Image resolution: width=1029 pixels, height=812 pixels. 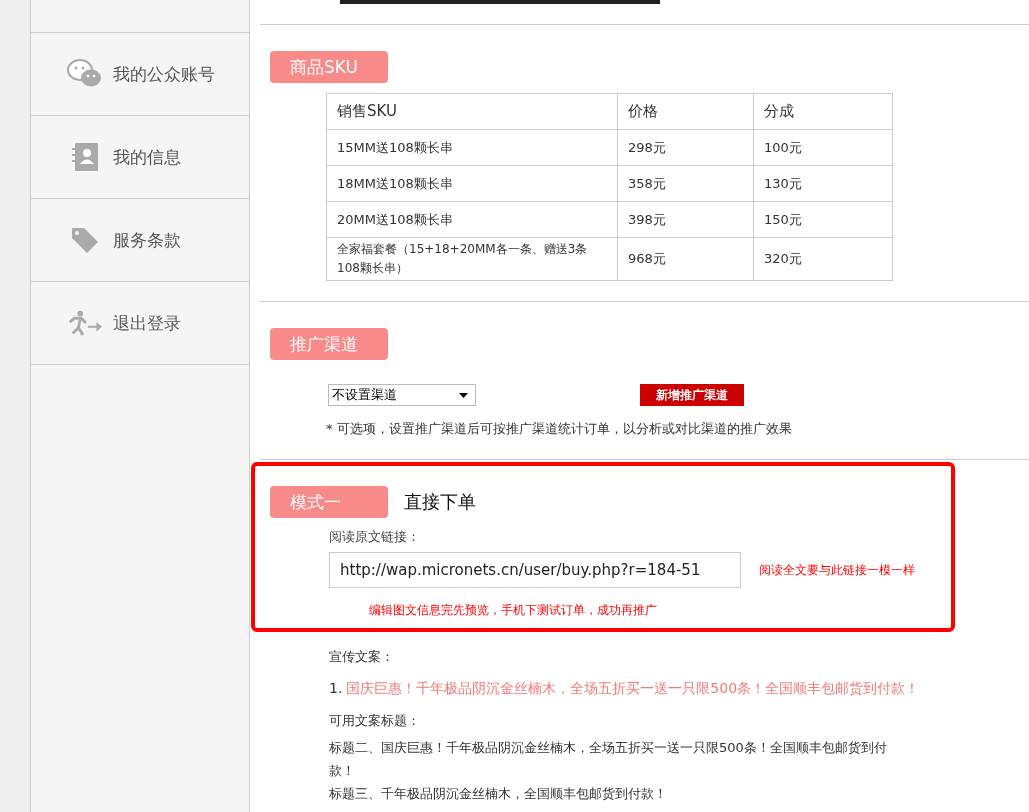 I want to click on add-channel-button: 新增推广渠道, so click(x=692, y=395).